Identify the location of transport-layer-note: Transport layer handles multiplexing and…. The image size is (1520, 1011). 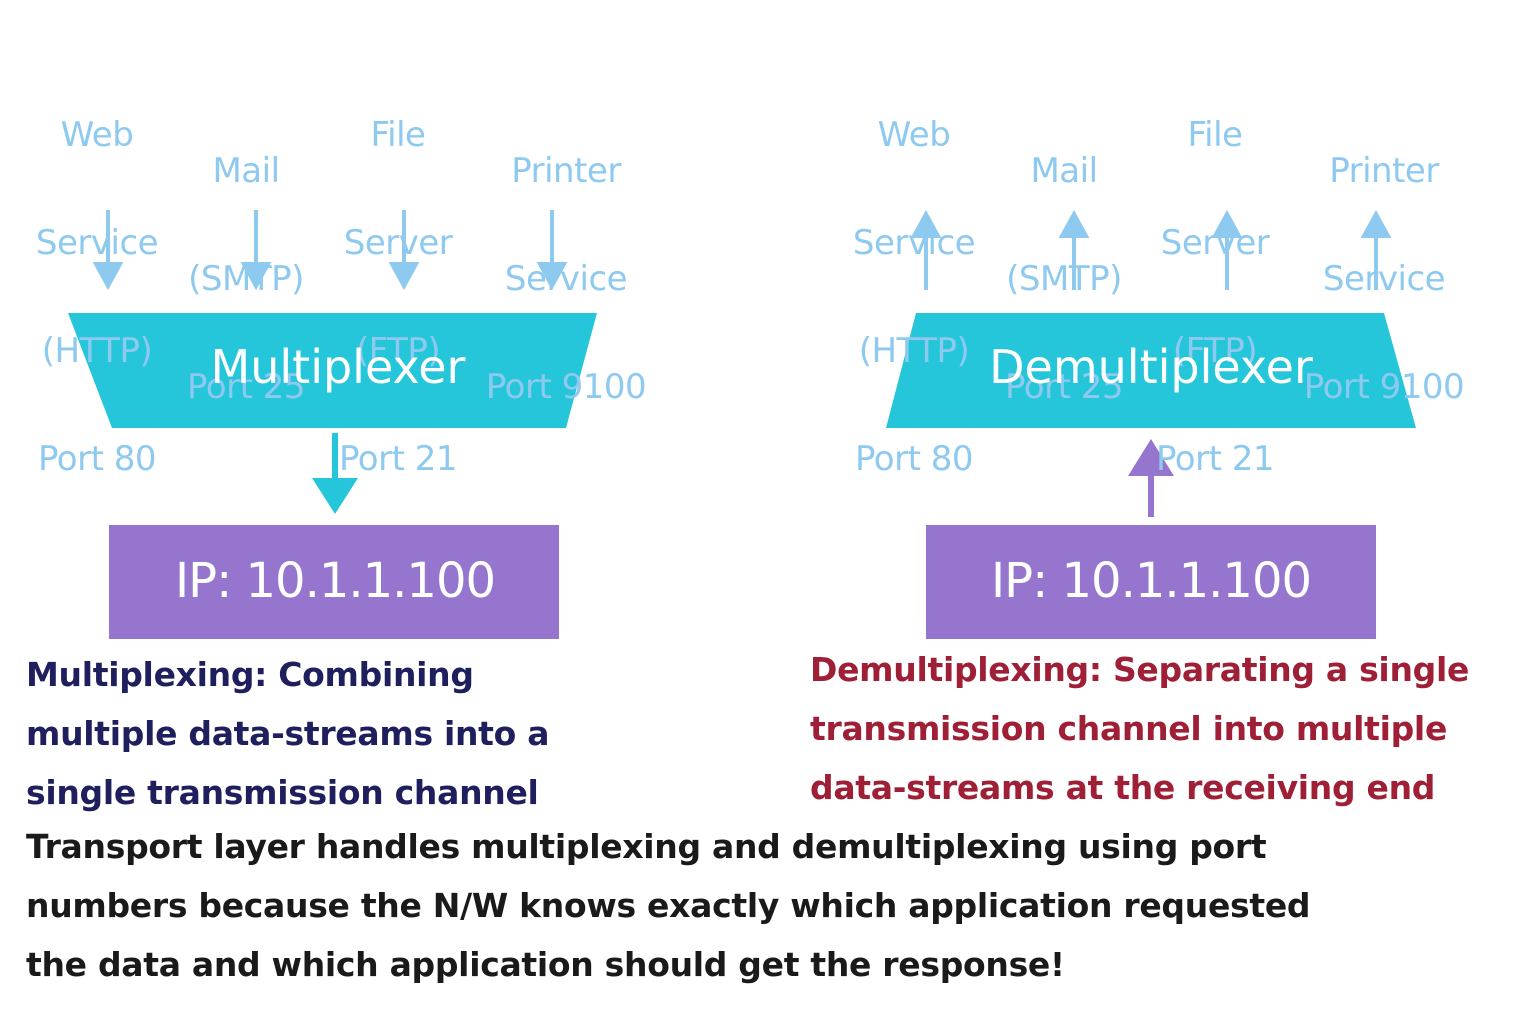
(668, 905).